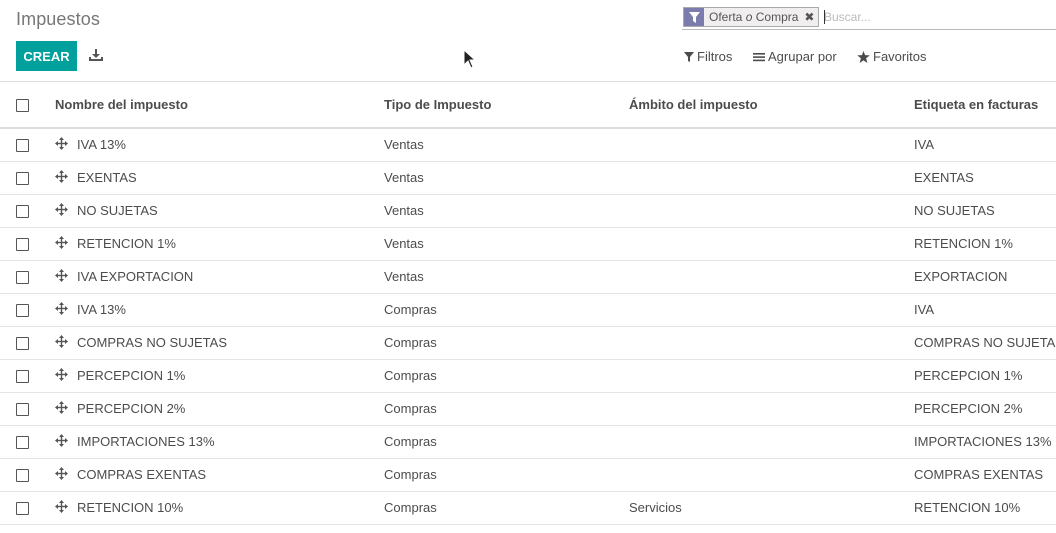 This screenshot has height=533, width=1056. I want to click on table-row: RETENCION 1% Ventas RETENCION 1%, so click(528, 244).